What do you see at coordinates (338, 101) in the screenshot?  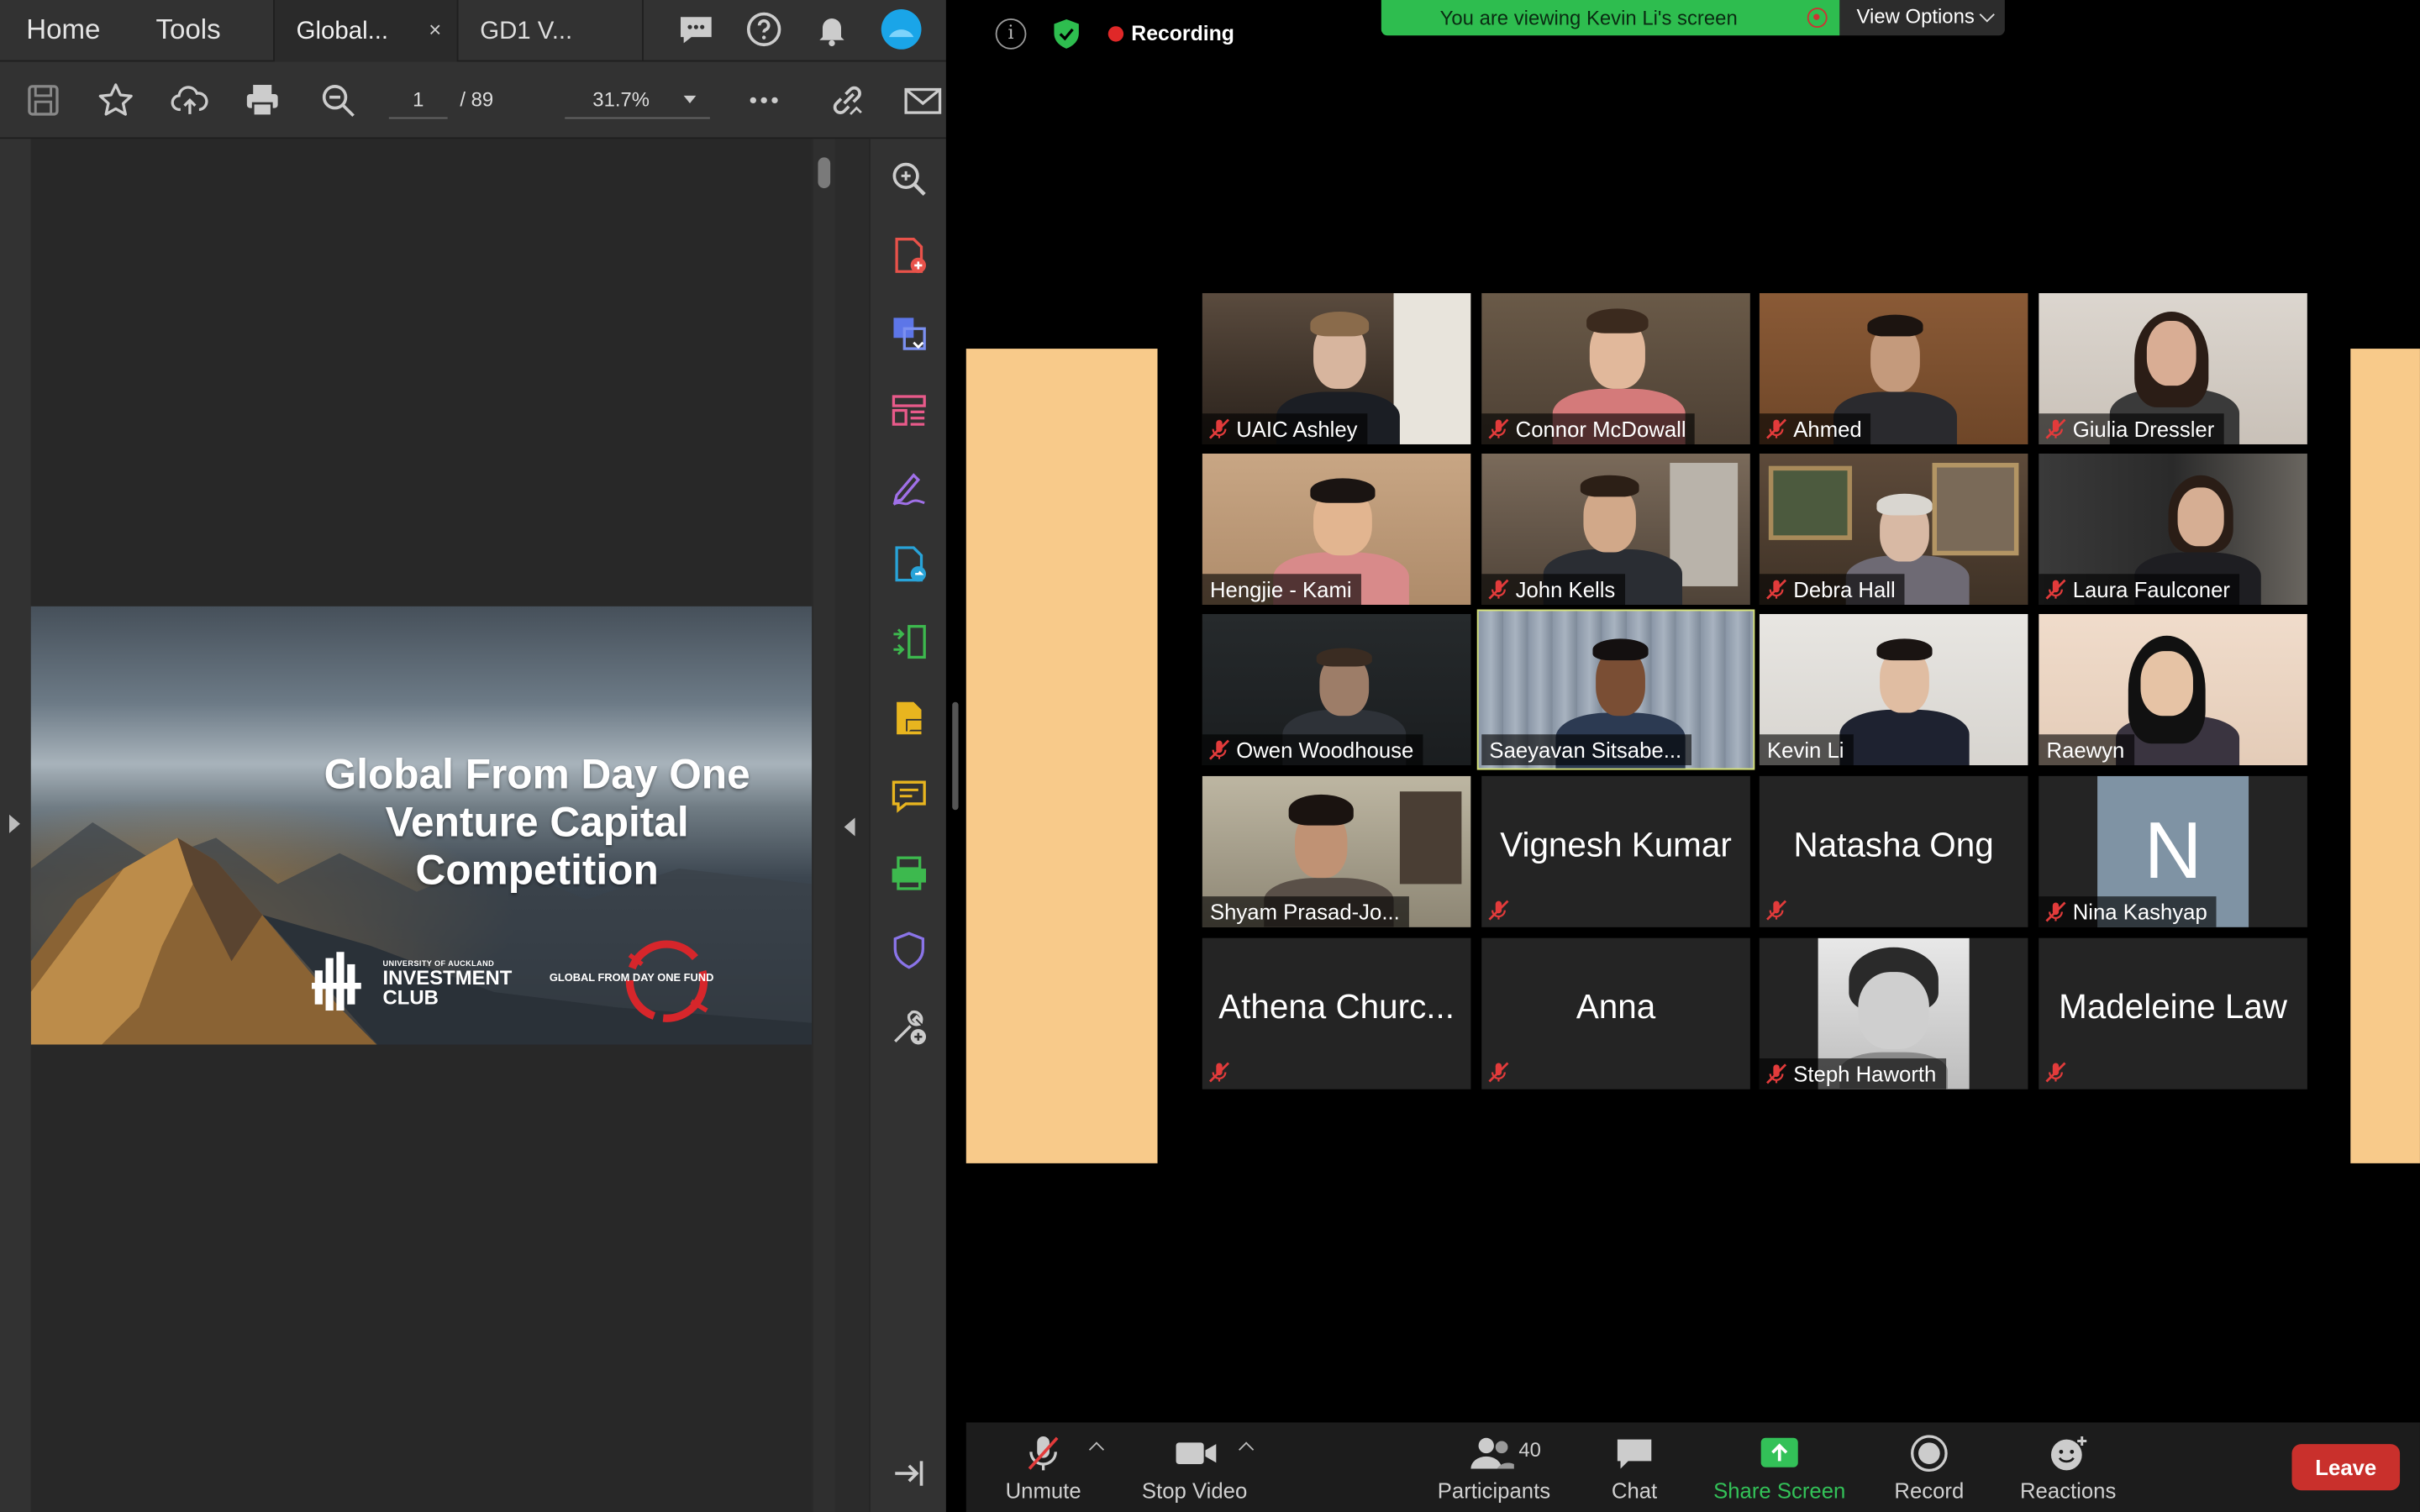 I see `zoom-out-icon` at bounding box center [338, 101].